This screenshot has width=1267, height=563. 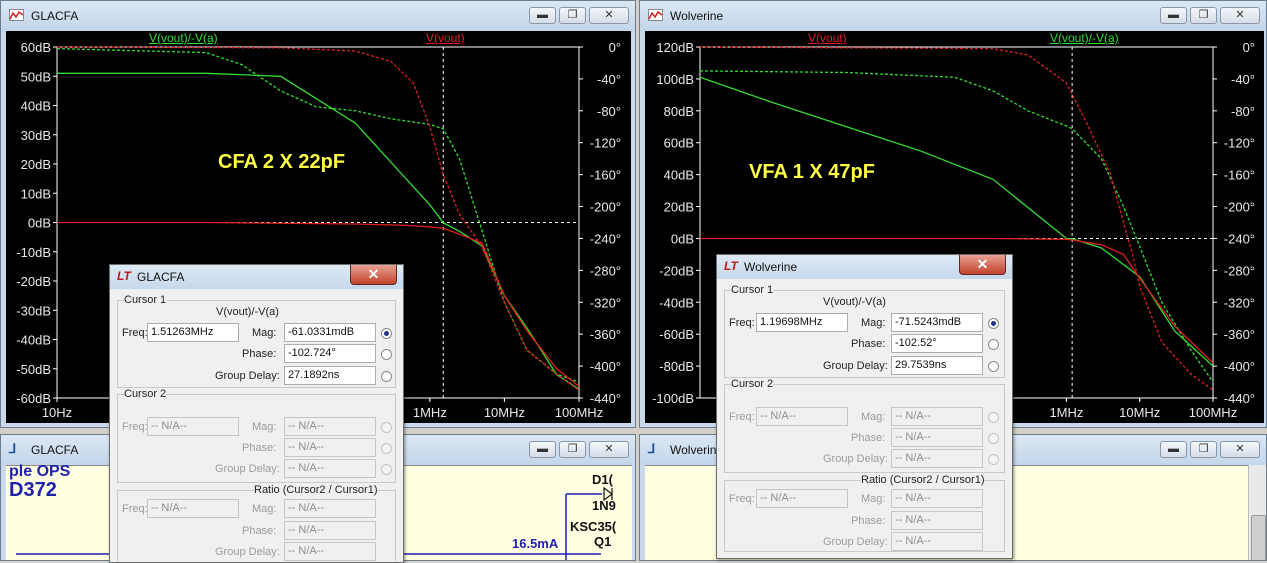 What do you see at coordinates (1239, 238) in the screenshot?
I see `right-tick-label: -240°` at bounding box center [1239, 238].